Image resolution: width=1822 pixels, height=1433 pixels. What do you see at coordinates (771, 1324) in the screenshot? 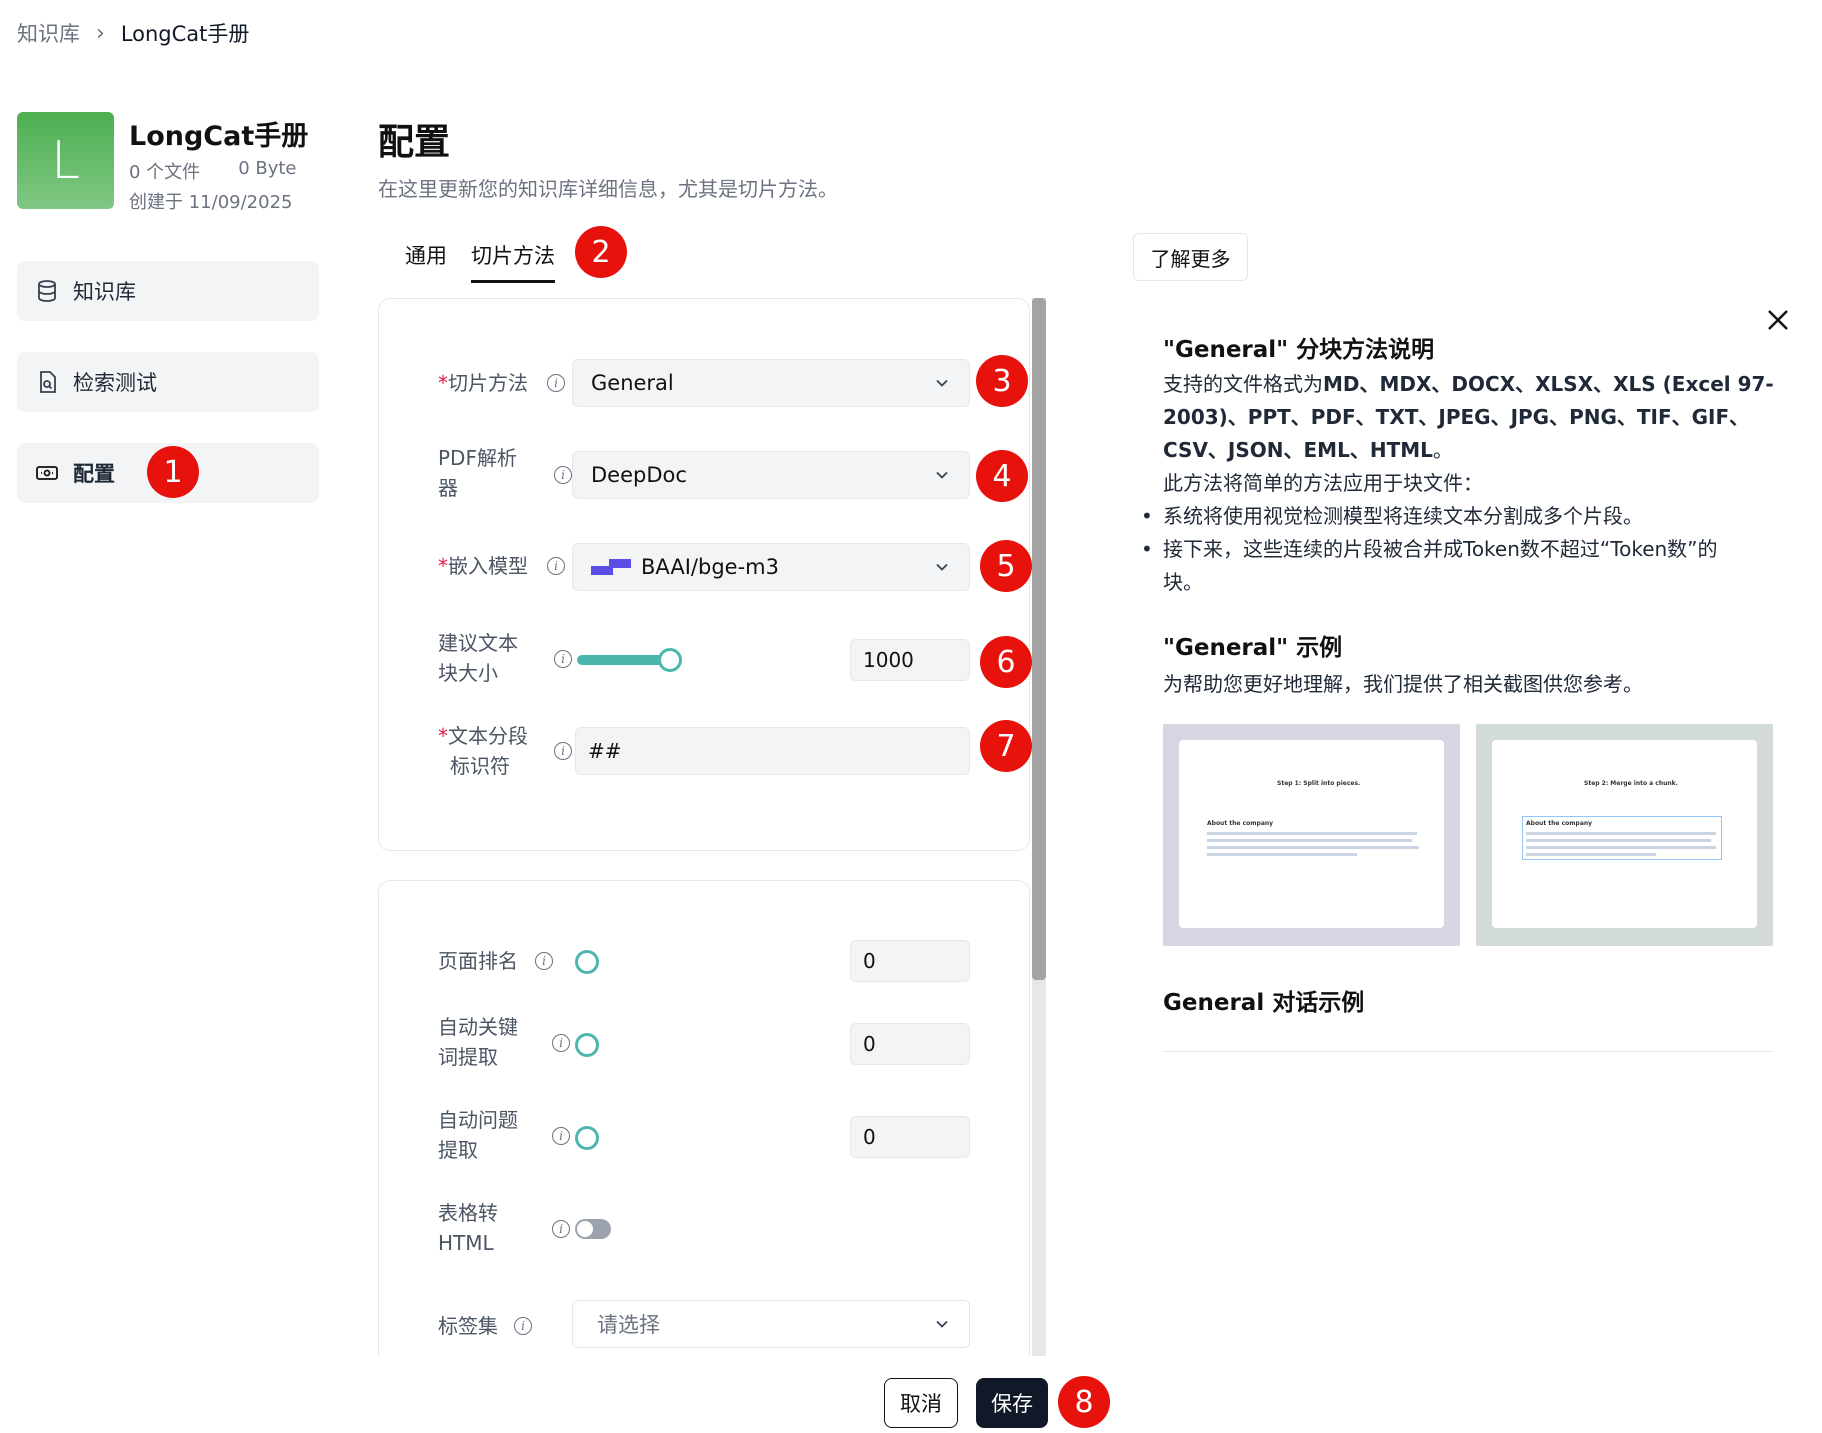
I see `tag-set-select: 请选择` at bounding box center [771, 1324].